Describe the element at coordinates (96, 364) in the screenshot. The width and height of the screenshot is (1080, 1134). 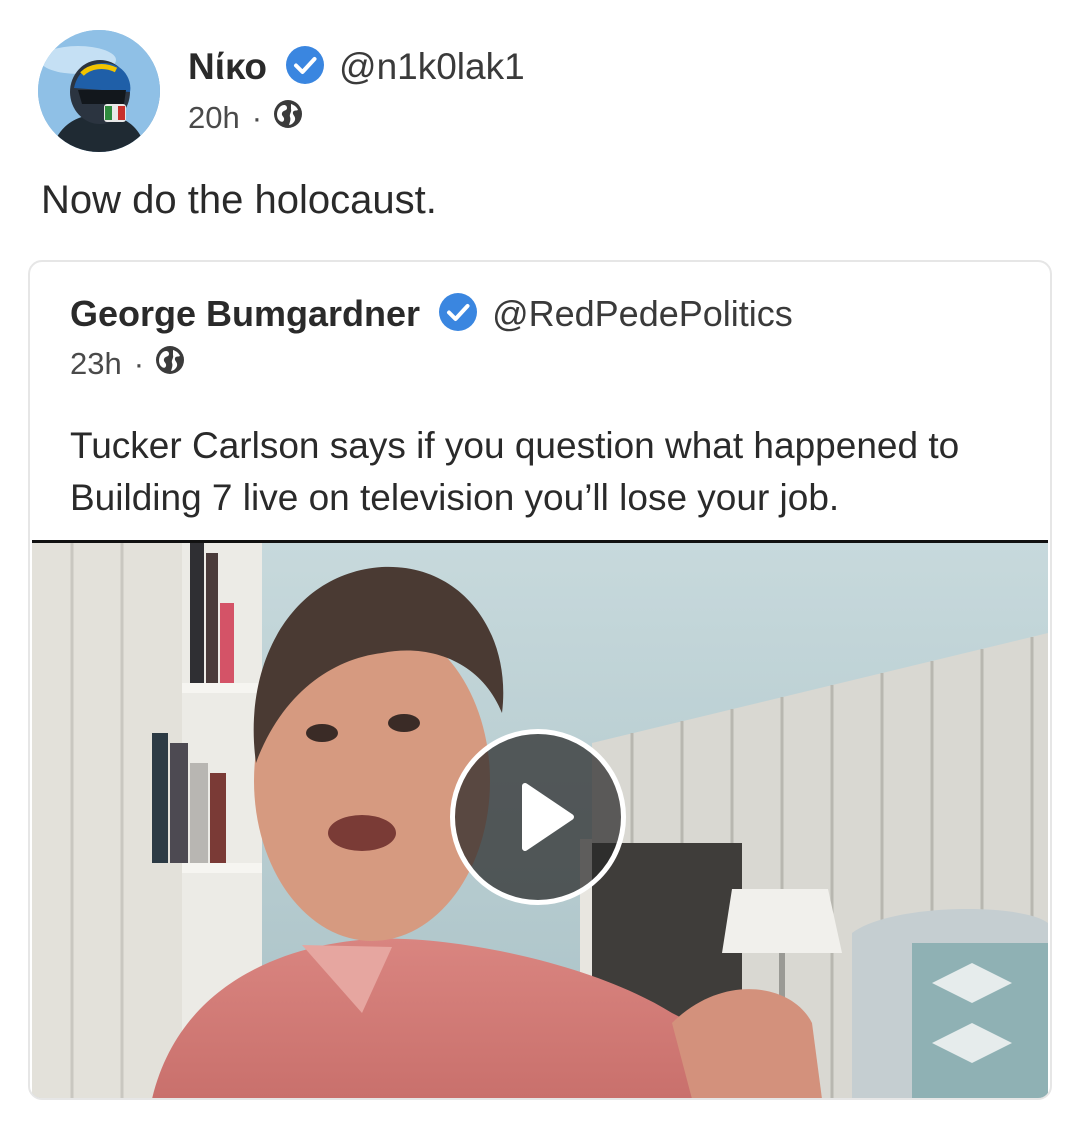
I see `quoted-post-timestamp: 23h` at that location.